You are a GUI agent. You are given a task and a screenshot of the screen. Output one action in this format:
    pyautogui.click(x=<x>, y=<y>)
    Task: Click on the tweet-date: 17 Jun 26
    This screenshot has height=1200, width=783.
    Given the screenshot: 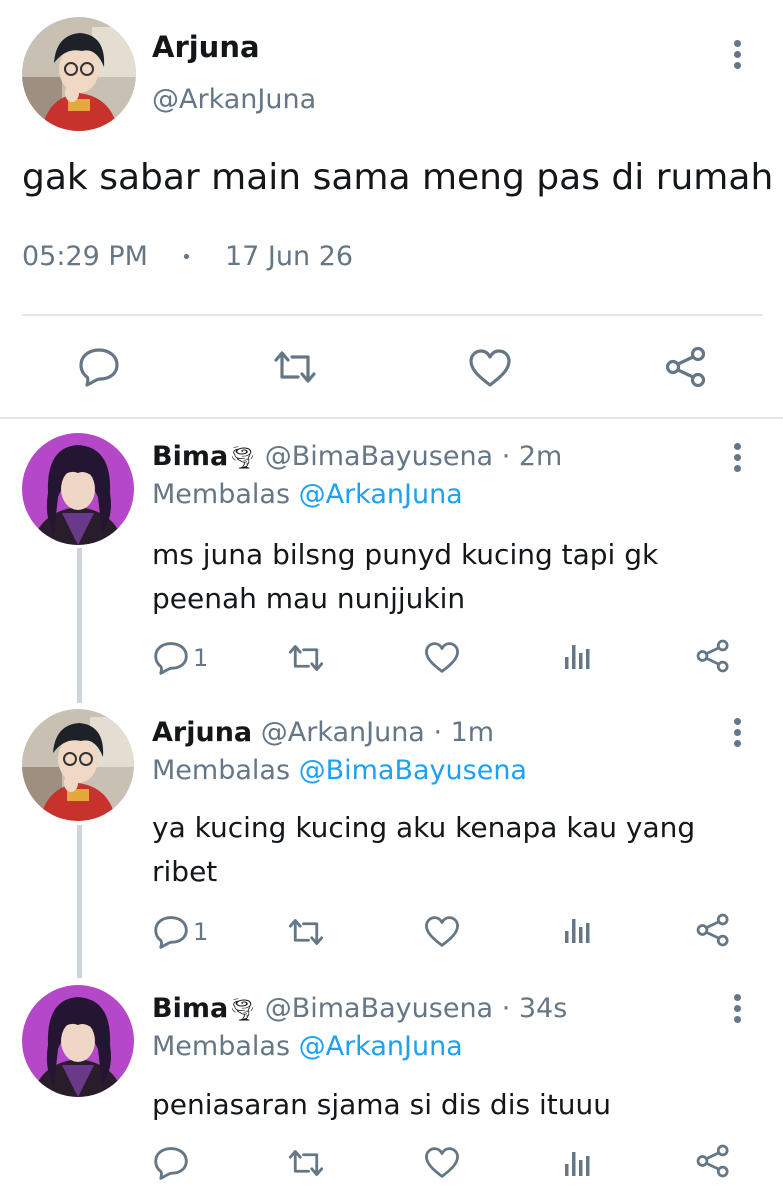 What is the action you would take?
    pyautogui.click(x=289, y=256)
    